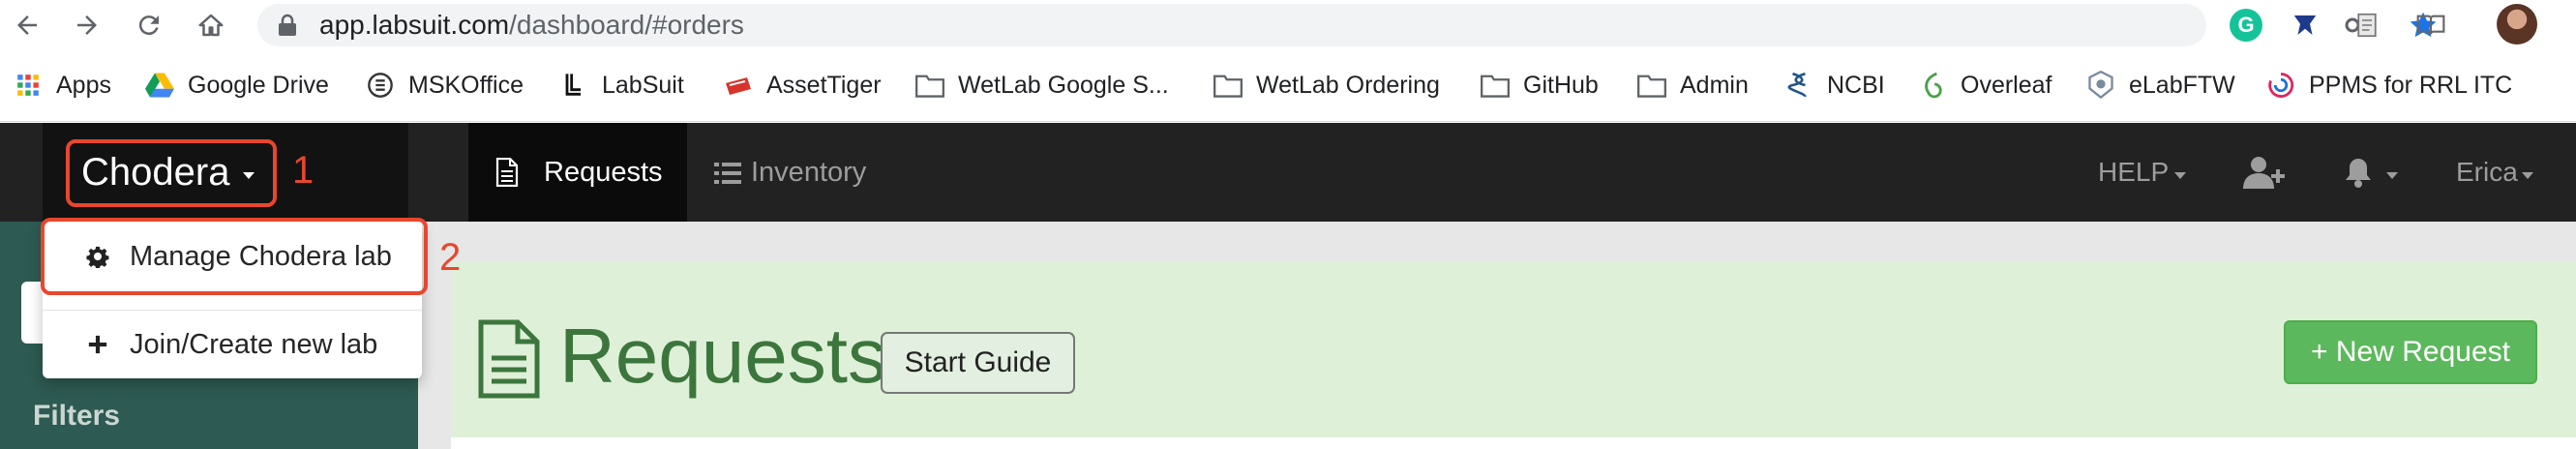  What do you see at coordinates (28, 85) in the screenshot?
I see `apps-grid-icon` at bounding box center [28, 85].